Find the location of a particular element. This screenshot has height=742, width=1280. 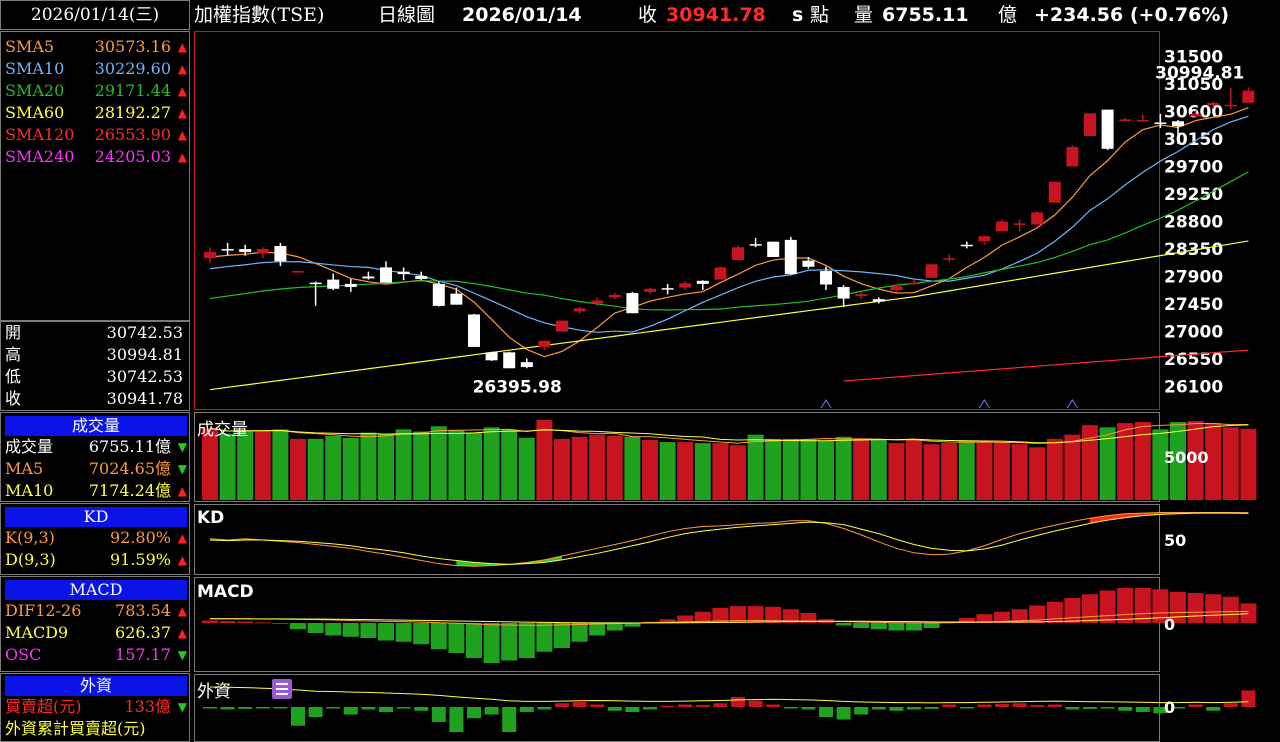

list-icon is located at coordinates (282, 689).